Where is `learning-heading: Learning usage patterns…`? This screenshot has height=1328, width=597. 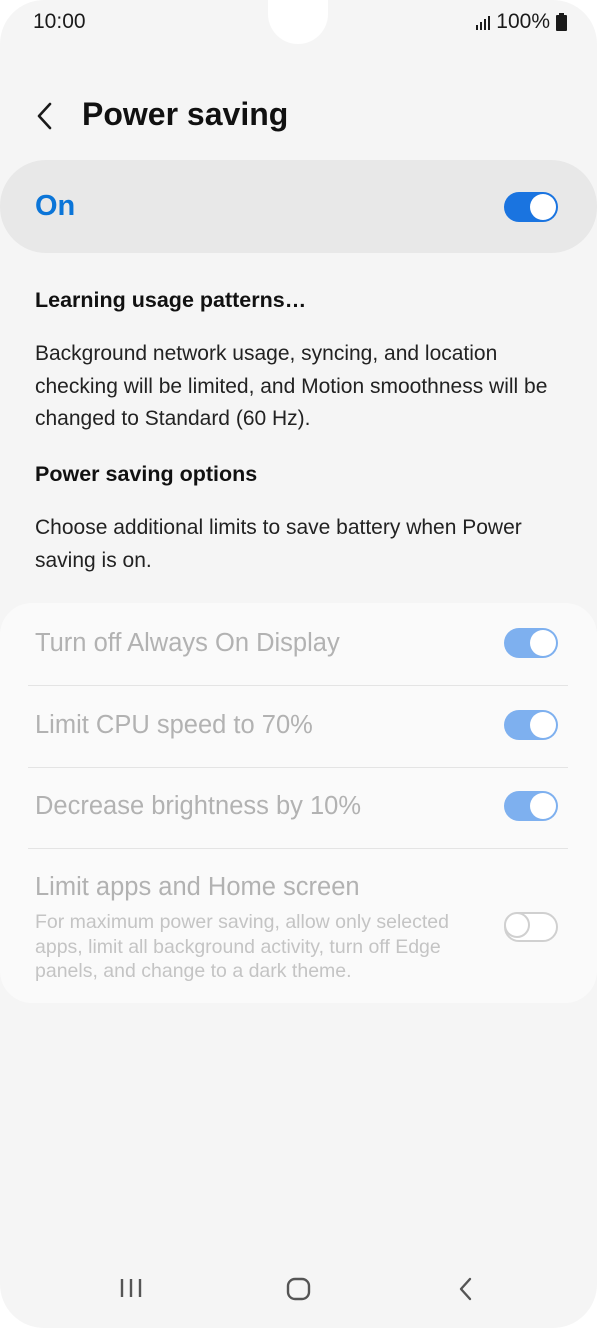 learning-heading: Learning usage patterns… is located at coordinates (171, 300).